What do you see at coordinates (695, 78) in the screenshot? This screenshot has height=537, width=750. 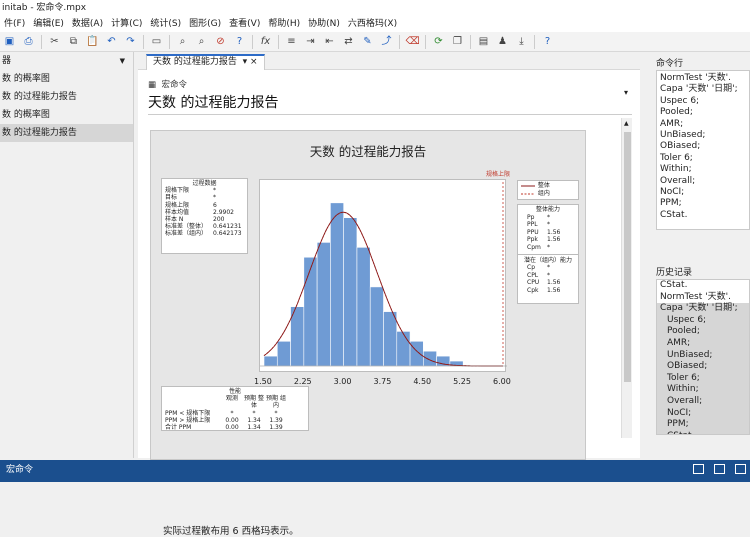 I see `command-line: NormTest '天数'.` at bounding box center [695, 78].